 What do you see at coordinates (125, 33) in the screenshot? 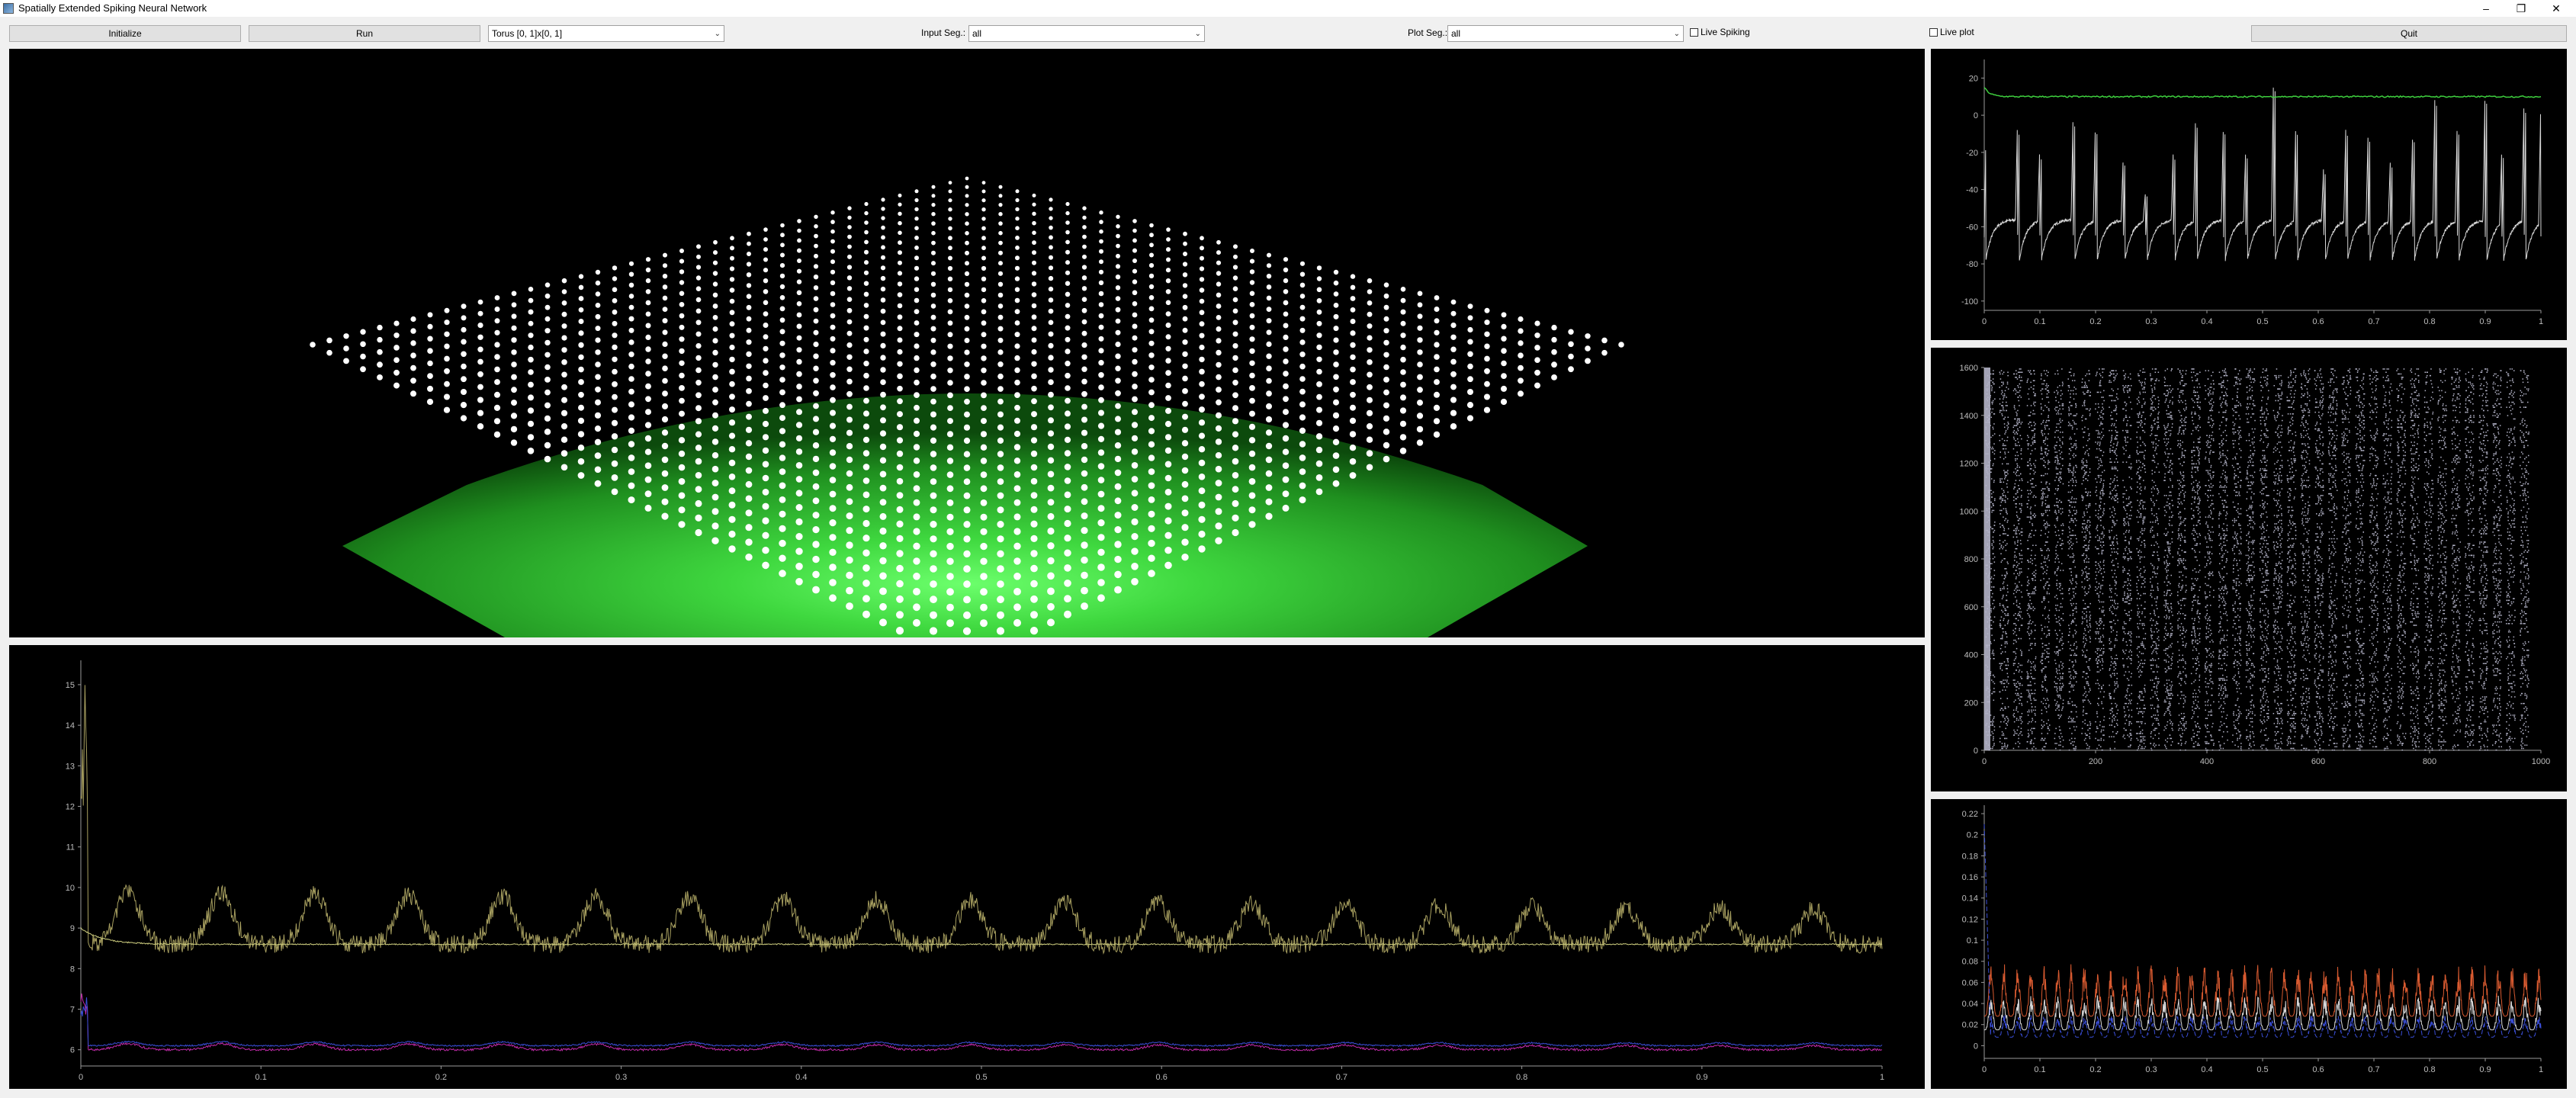
I see `initialize-button: Initialize` at bounding box center [125, 33].